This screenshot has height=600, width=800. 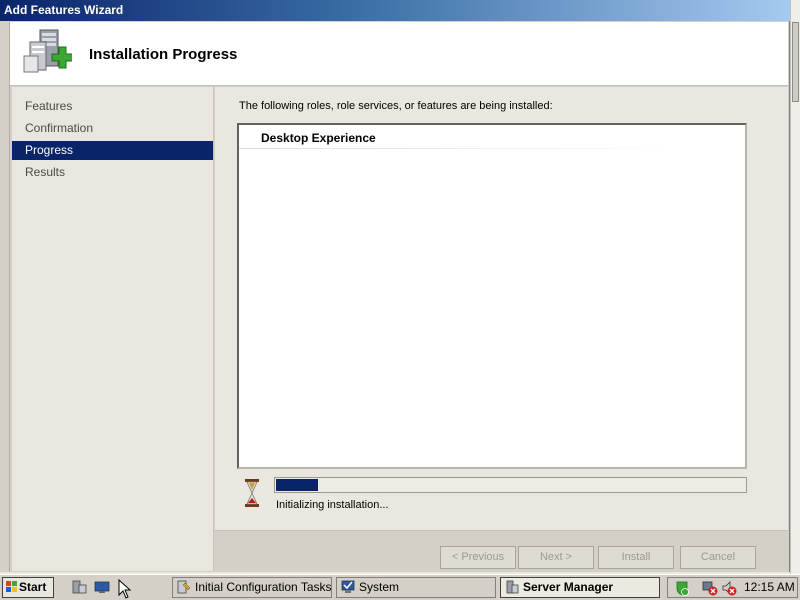 I want to click on nav-item-results: Results, so click(x=112, y=172).